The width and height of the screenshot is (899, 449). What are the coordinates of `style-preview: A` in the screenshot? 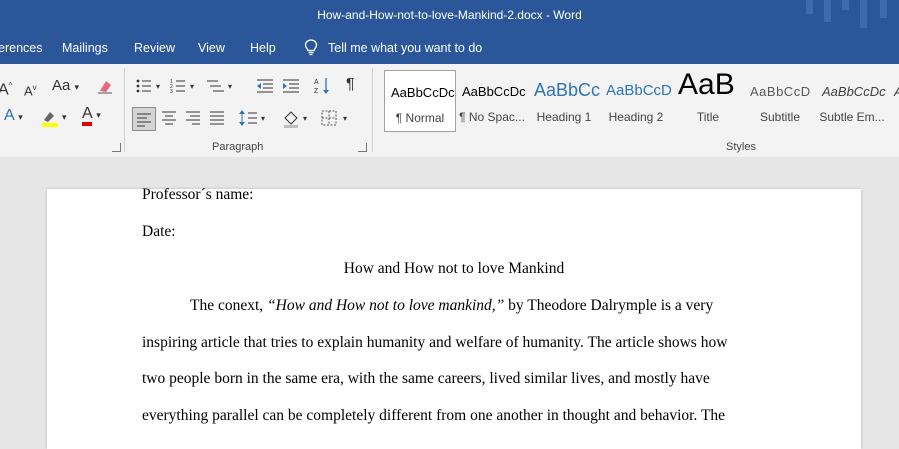 It's located at (893, 91).